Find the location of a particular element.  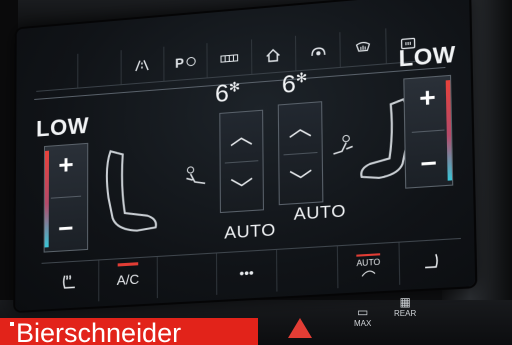

ac-label: A/C is located at coordinates (128, 279).